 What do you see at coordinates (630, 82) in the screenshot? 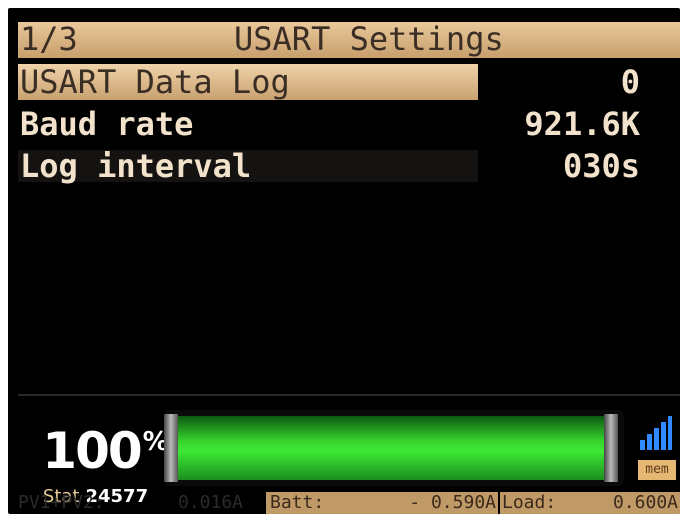
I see `setting-value: 0` at bounding box center [630, 82].